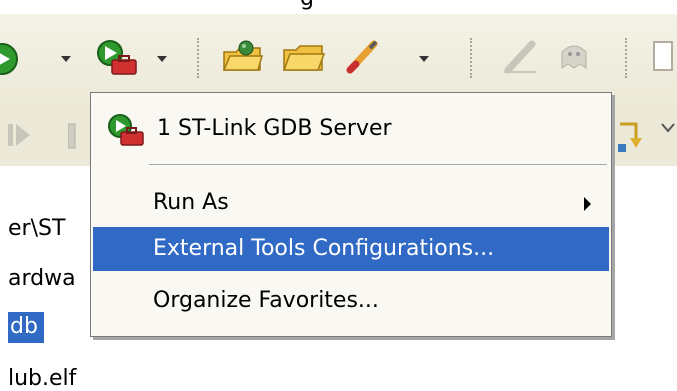  What do you see at coordinates (42, 378) in the screenshot?
I see `editor-line: lub.elf` at bounding box center [42, 378].